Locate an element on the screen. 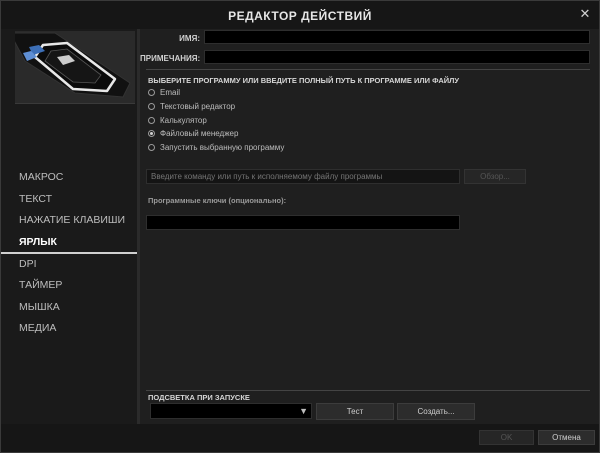  test-button: Тест is located at coordinates (355, 411).